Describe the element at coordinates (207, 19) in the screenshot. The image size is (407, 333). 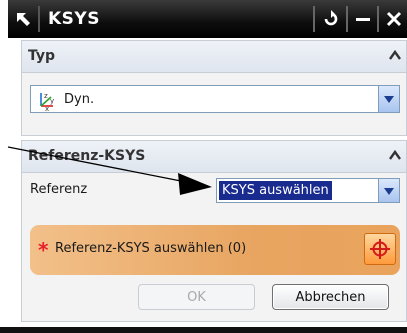
I see `title-bar: KSYS` at that location.